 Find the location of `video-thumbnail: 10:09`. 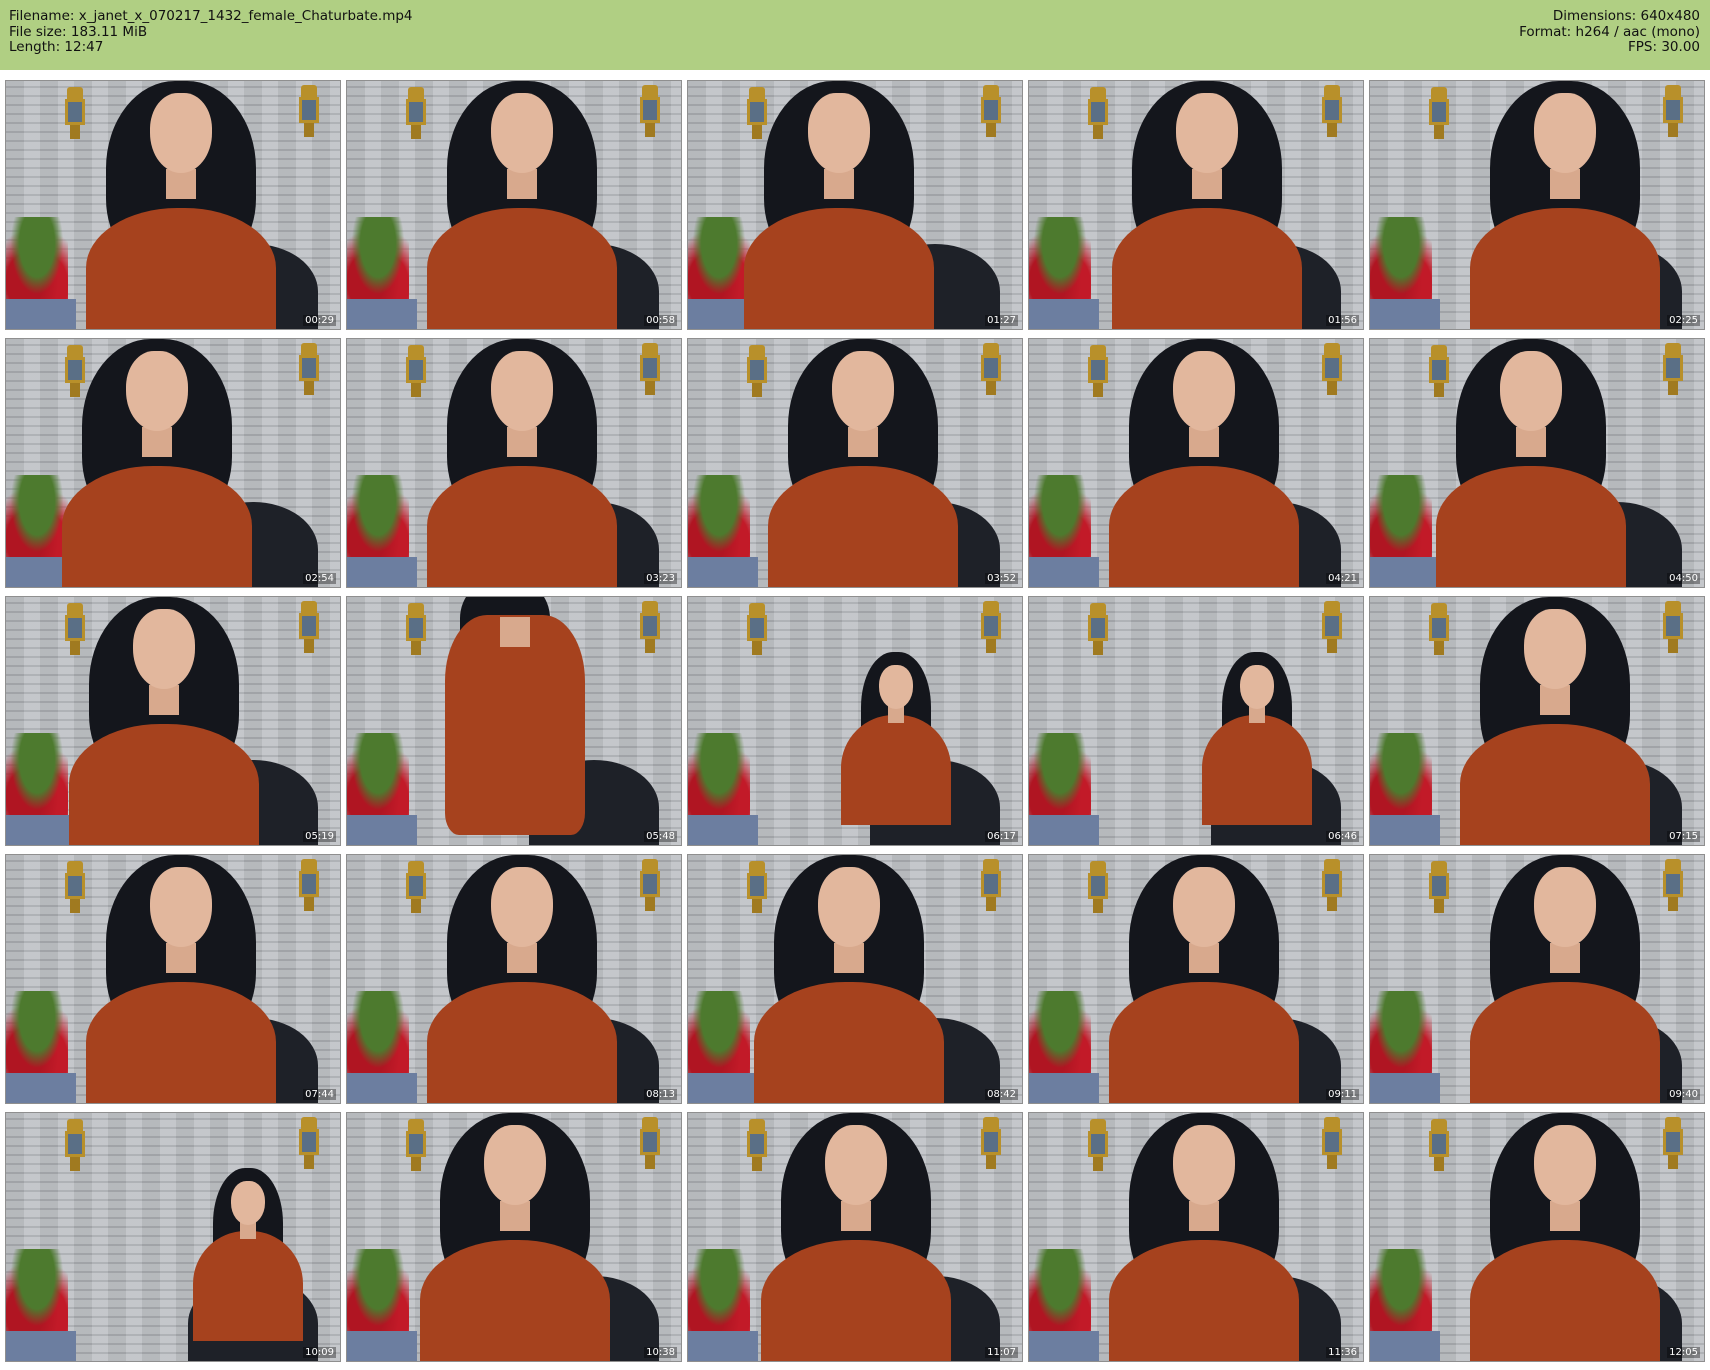

video-thumbnail: 10:09 is located at coordinates (173, 1237).